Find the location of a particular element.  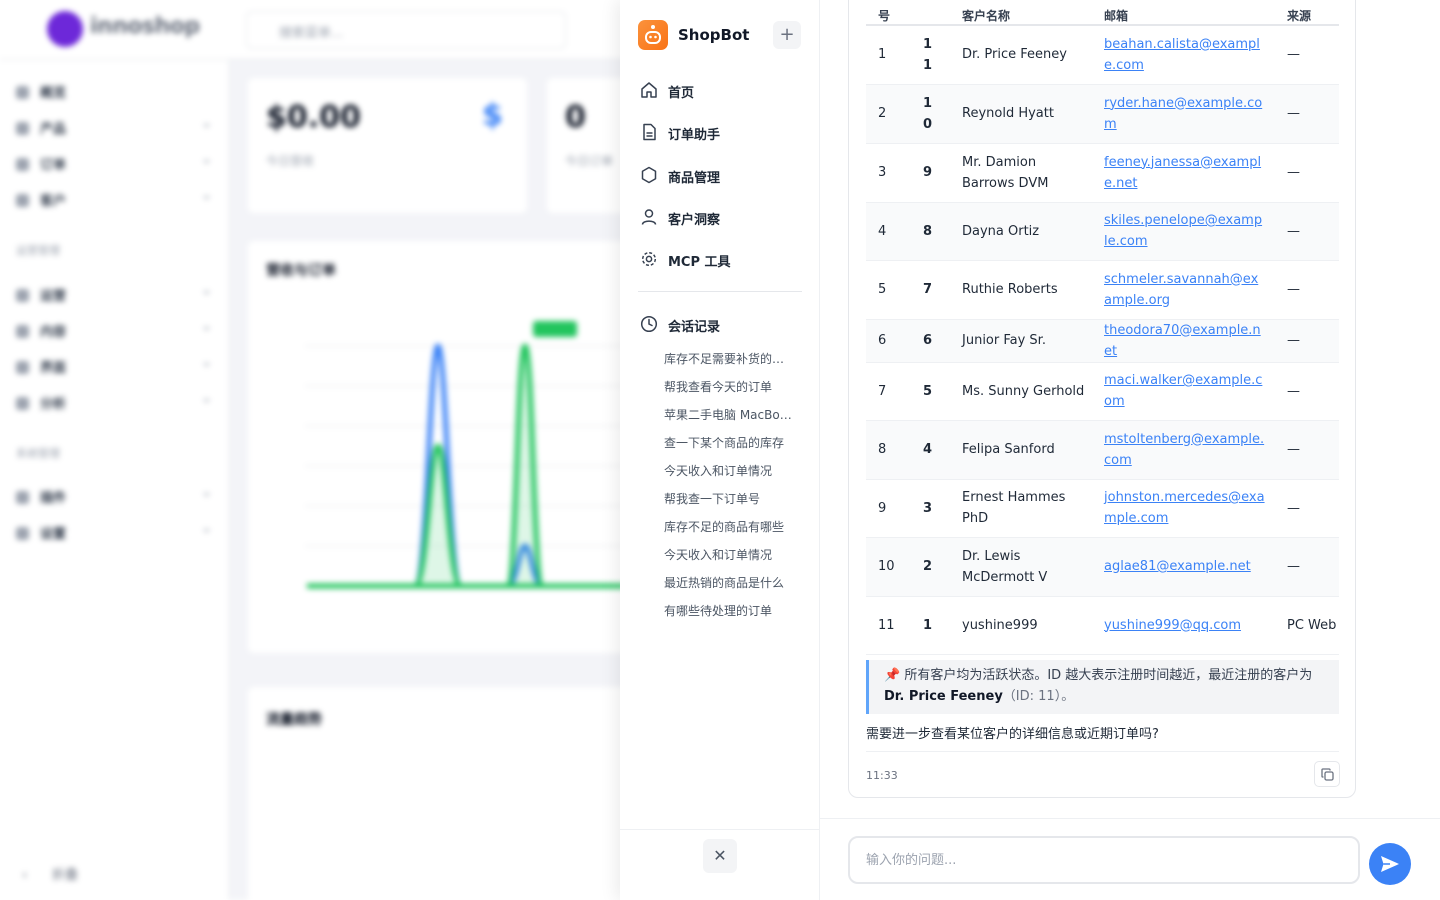

cell-id: 11 is located at coordinates (930, 55).